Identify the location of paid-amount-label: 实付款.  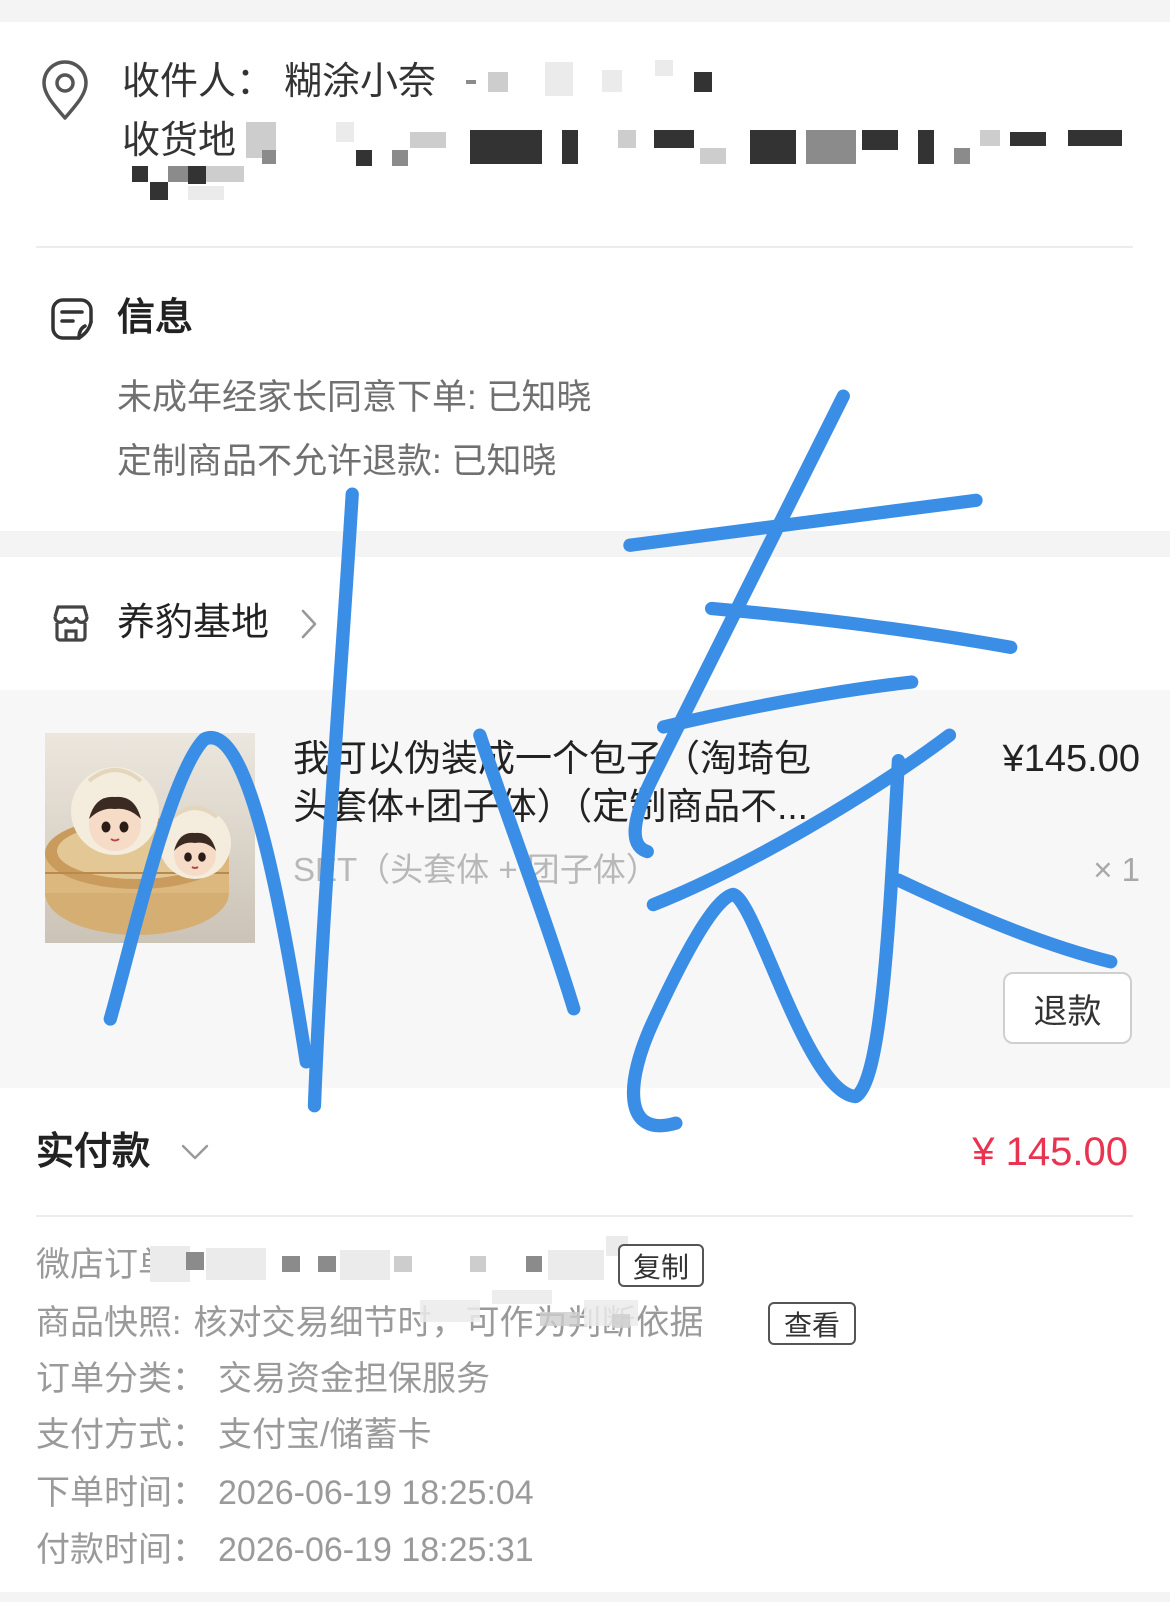
(93, 1152).